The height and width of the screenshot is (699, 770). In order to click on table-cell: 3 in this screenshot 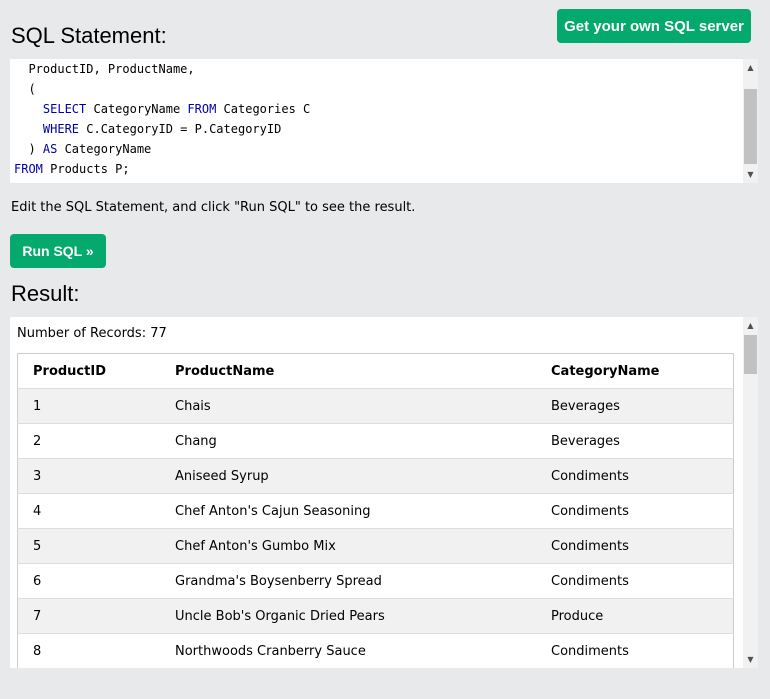, I will do `click(88, 476)`.